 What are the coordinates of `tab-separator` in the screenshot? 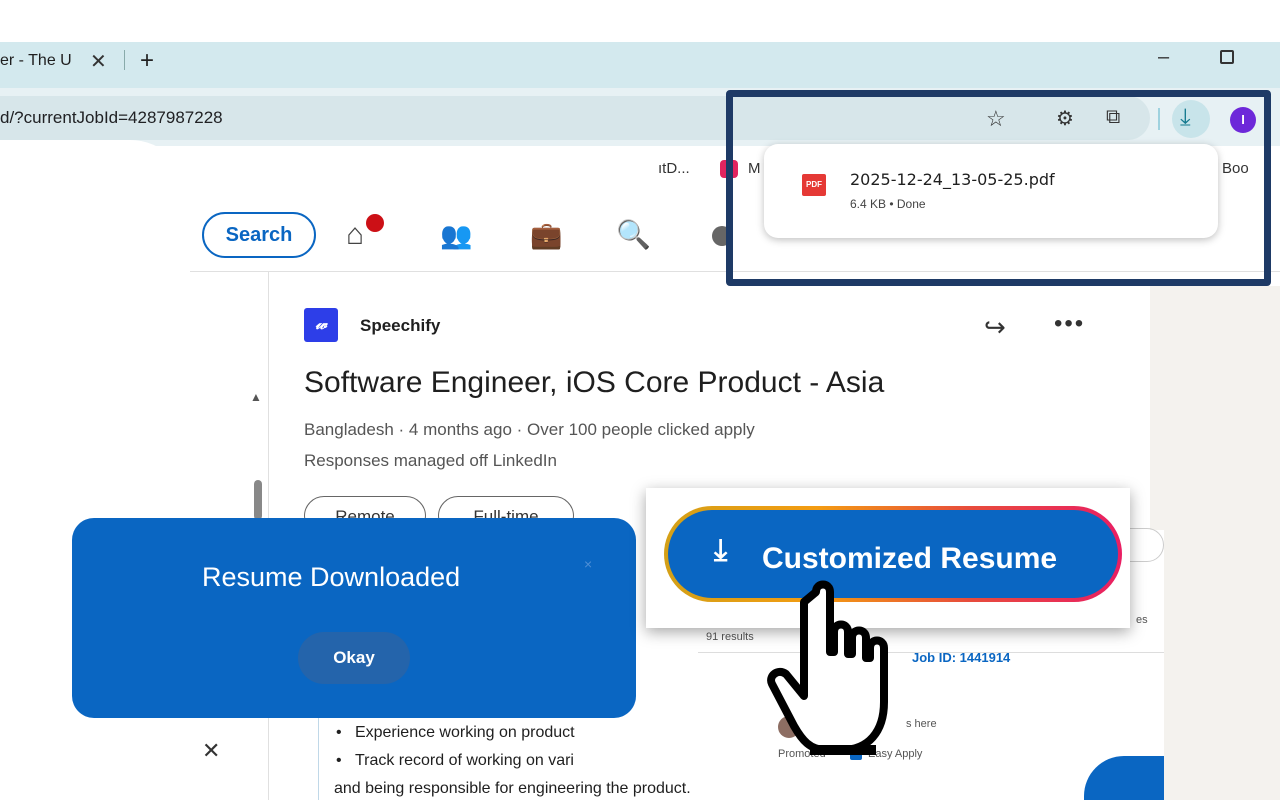 It's located at (124, 60).